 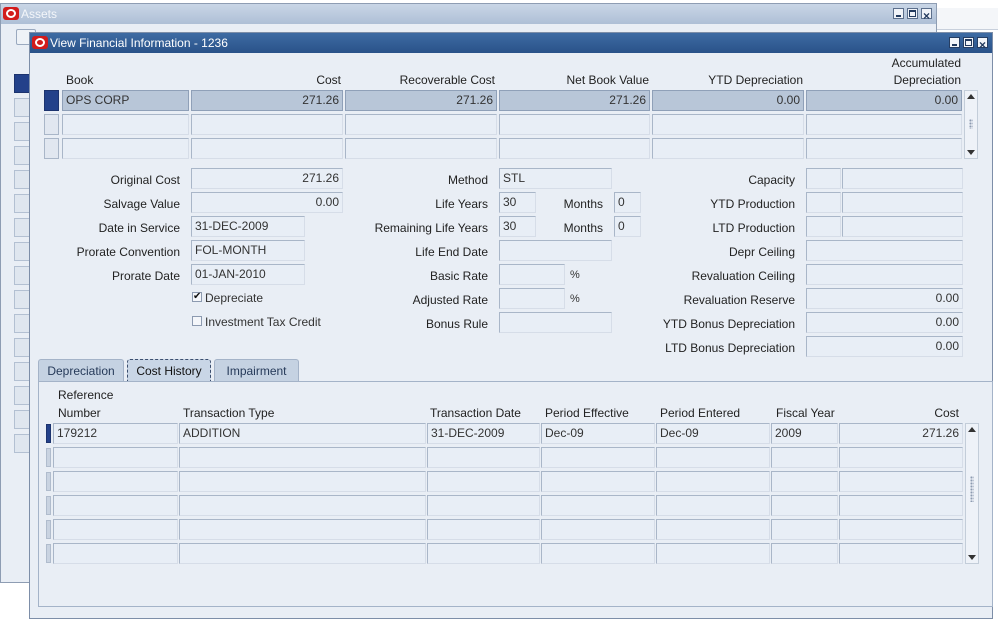 What do you see at coordinates (884, 100) in the screenshot?
I see `accumulated-depreciation-field: 0.00` at bounding box center [884, 100].